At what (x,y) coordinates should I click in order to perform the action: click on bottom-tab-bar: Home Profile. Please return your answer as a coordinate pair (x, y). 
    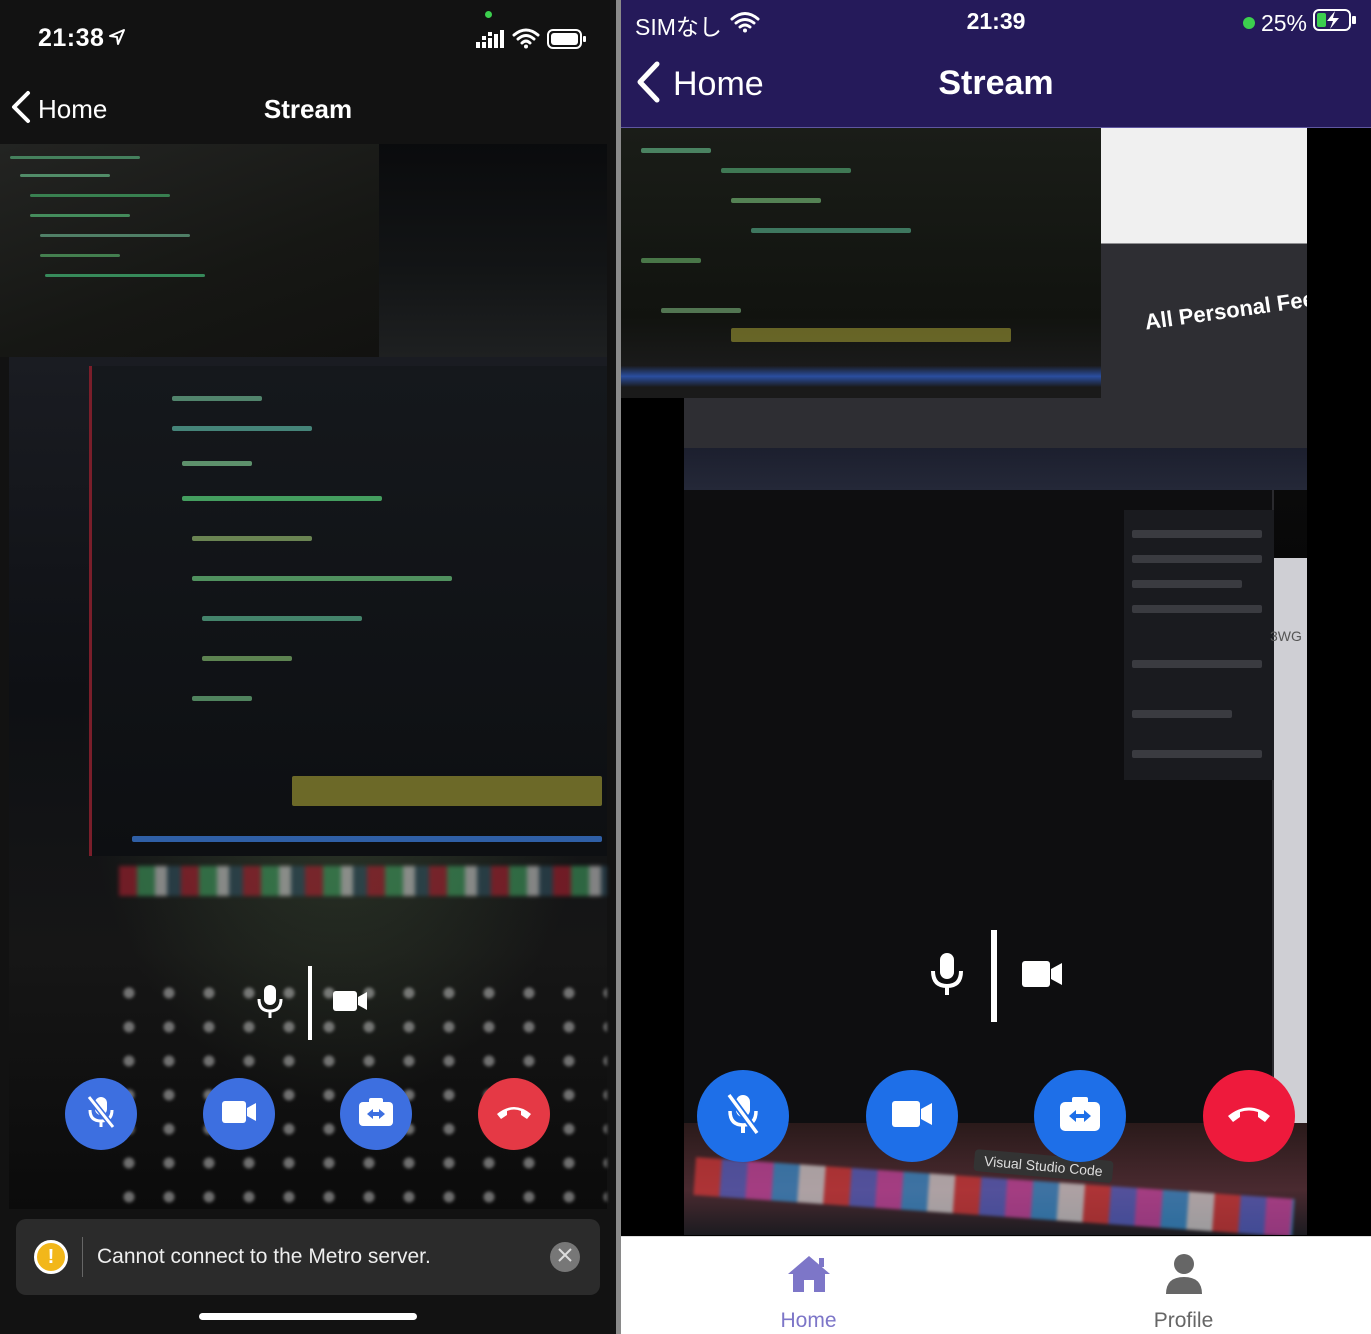
    Looking at the image, I should click on (996, 1285).